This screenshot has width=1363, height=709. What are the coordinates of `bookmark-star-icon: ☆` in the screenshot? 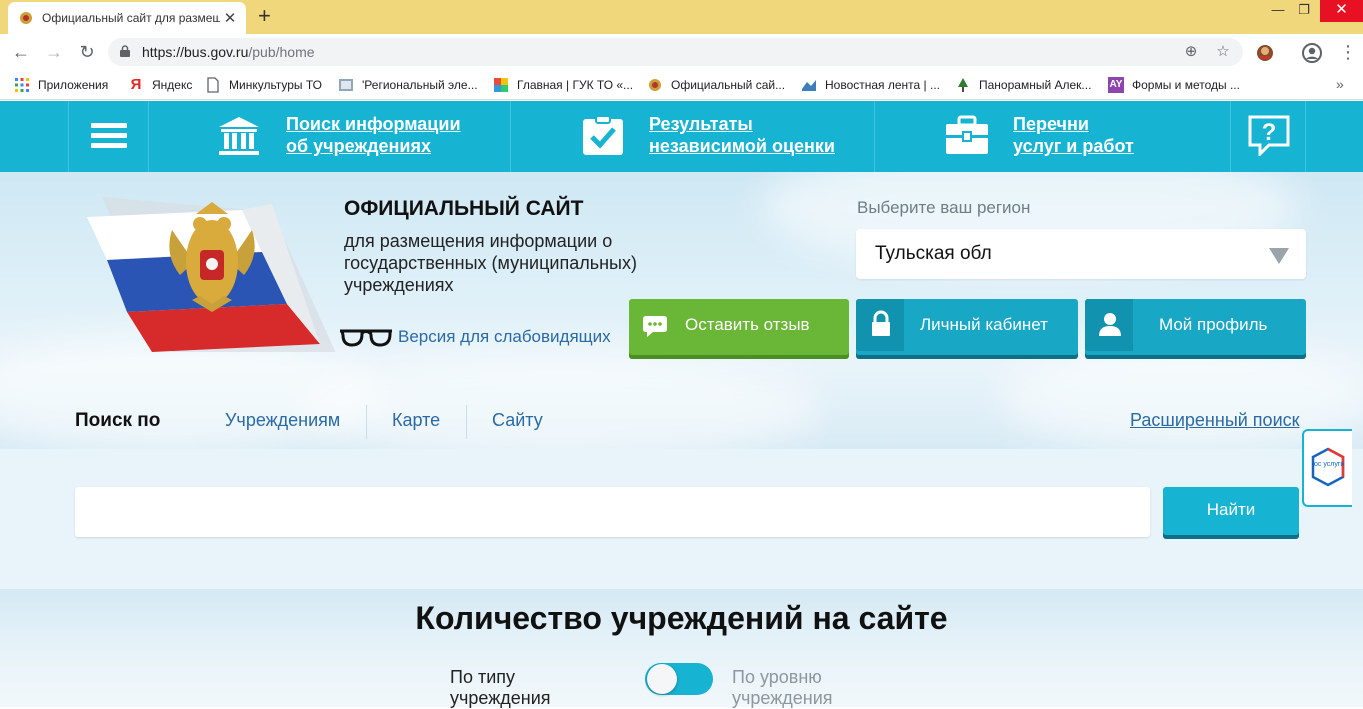 It's located at (1223, 53).